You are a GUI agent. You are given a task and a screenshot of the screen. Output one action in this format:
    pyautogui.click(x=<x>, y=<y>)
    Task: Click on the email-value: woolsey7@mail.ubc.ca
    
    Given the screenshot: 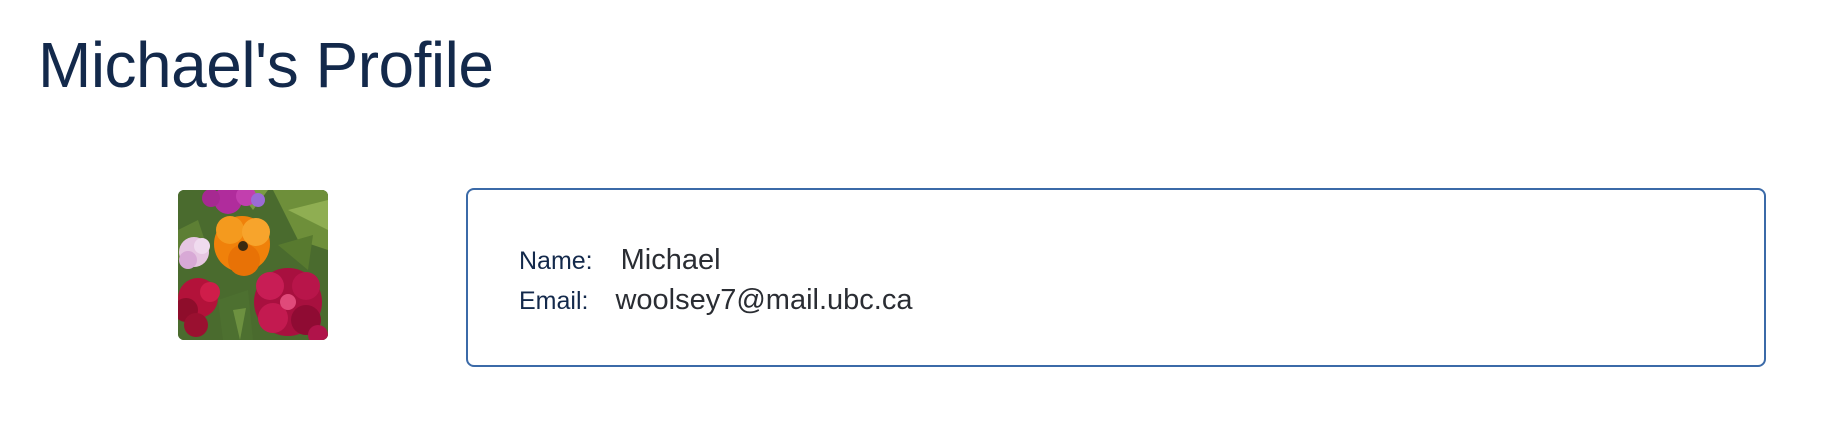 What is the action you would take?
    pyautogui.click(x=764, y=300)
    